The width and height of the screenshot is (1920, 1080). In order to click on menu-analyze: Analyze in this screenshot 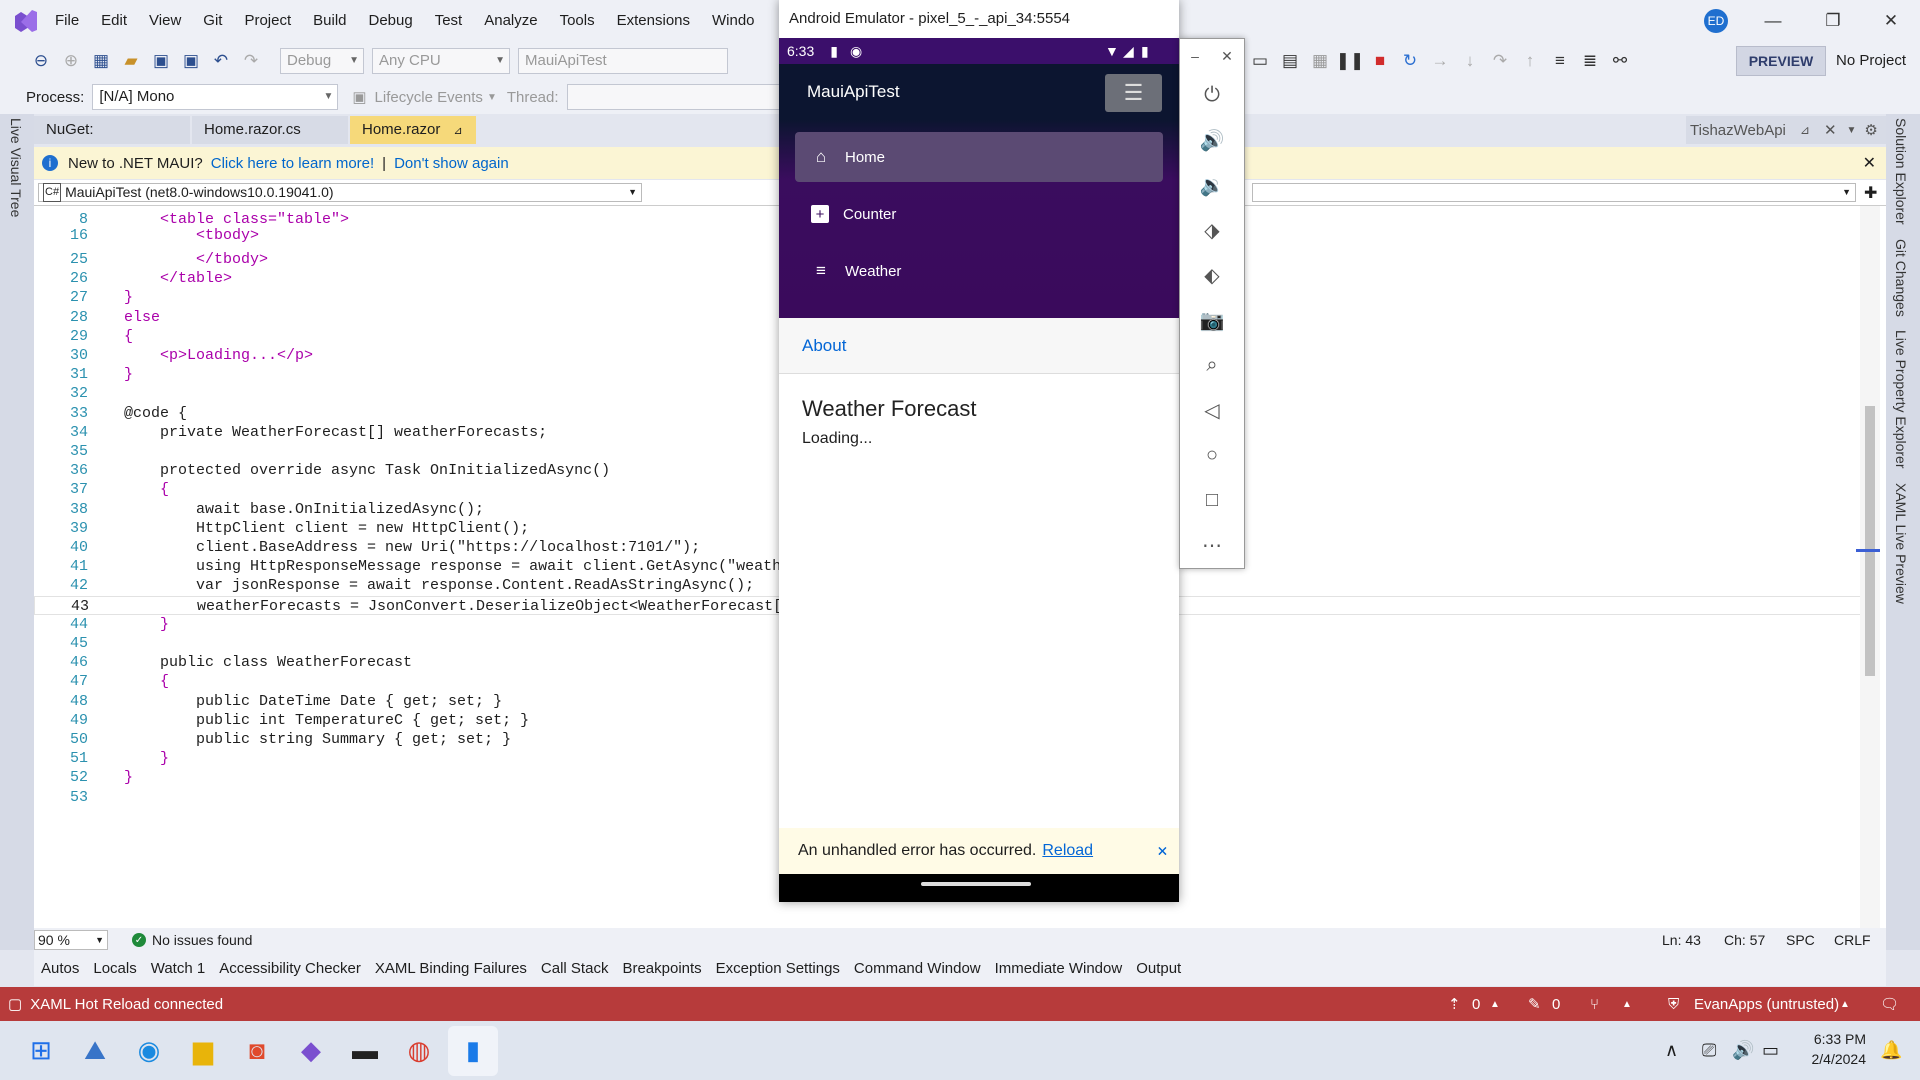, I will do `click(510, 21)`.